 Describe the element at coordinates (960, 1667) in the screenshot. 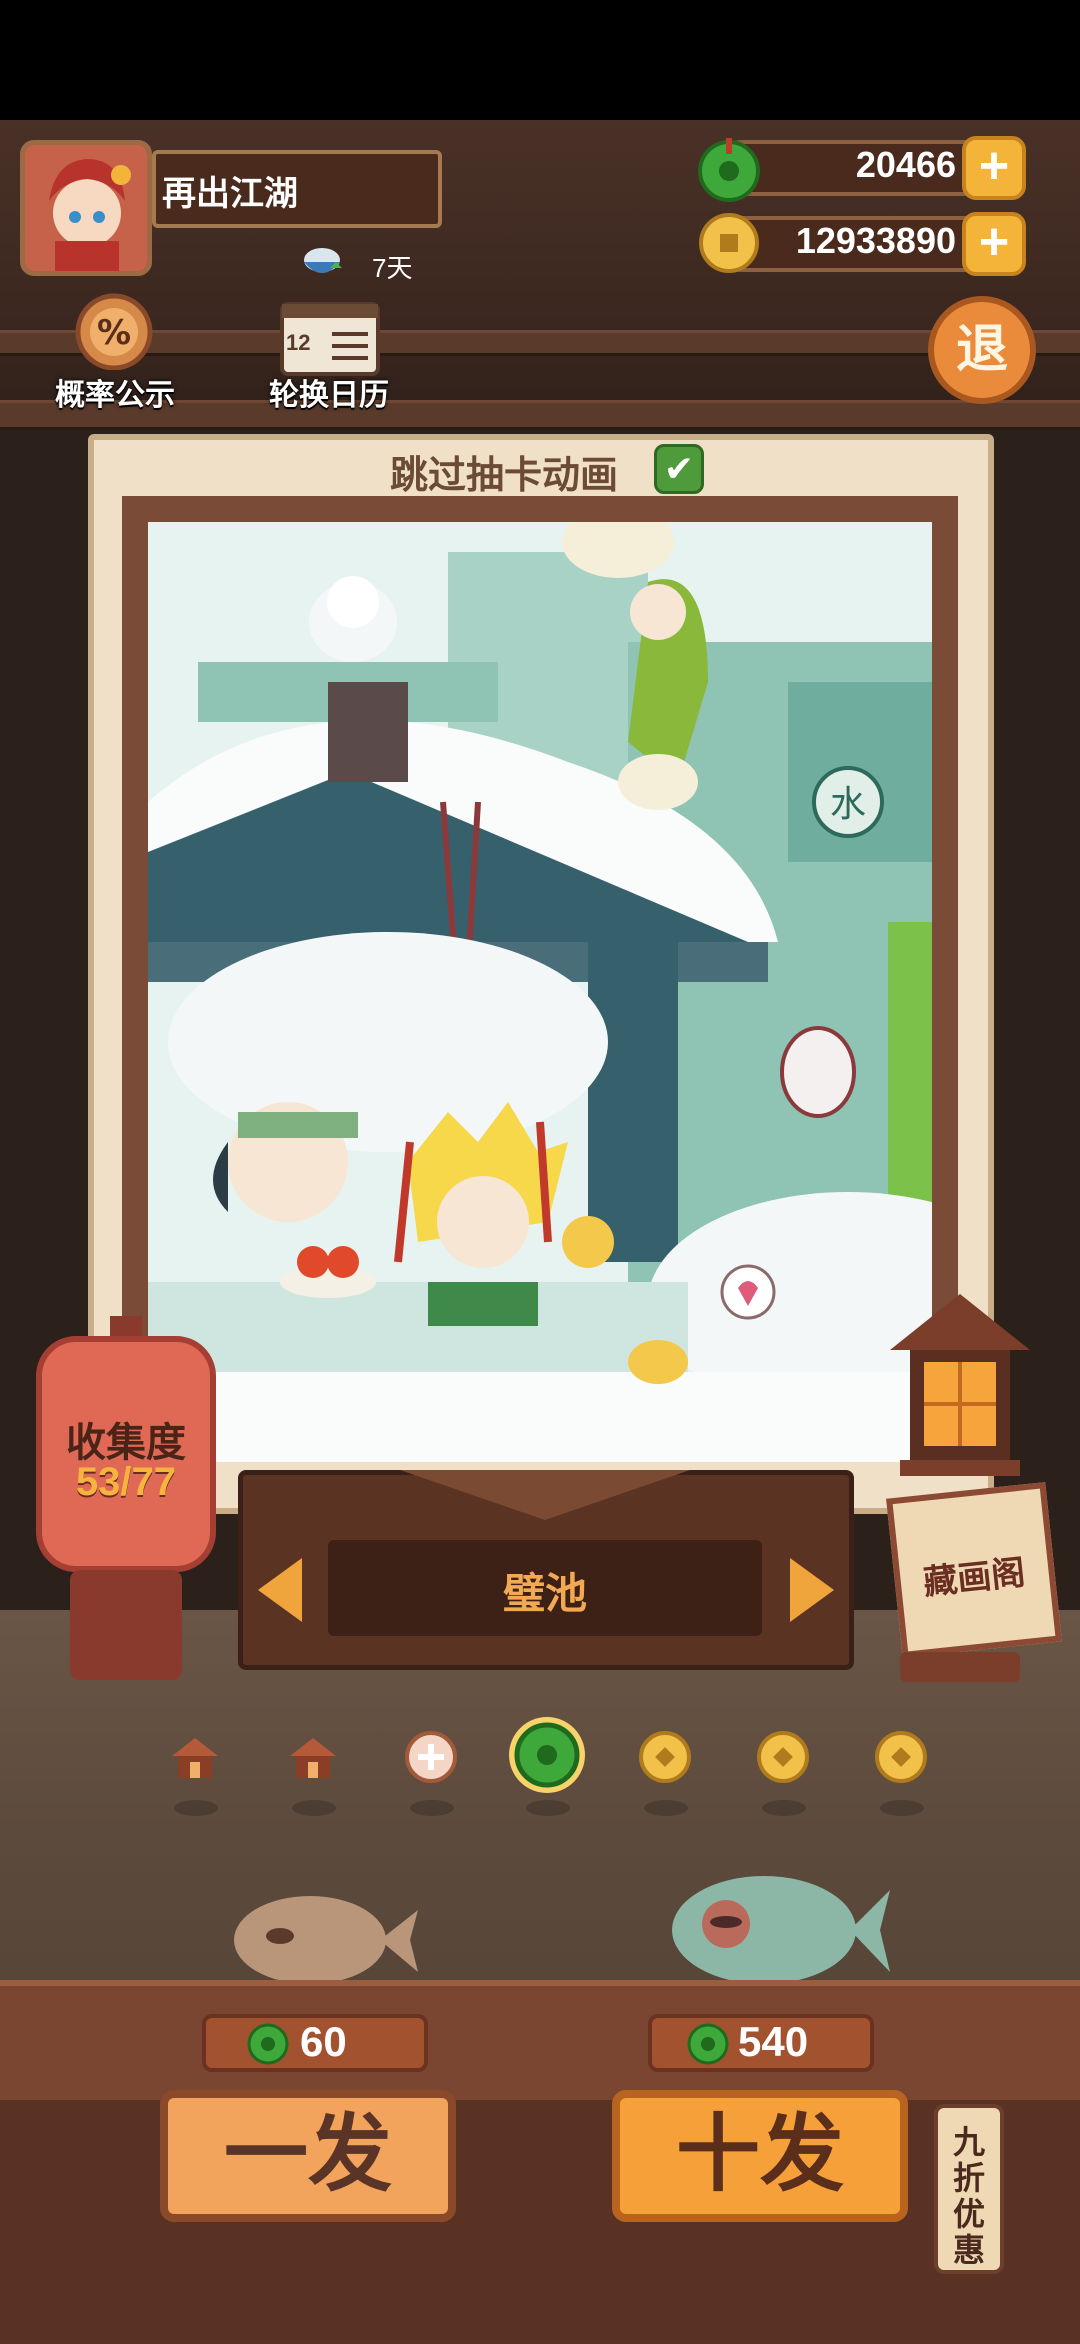

I see `pavilion-stand` at that location.